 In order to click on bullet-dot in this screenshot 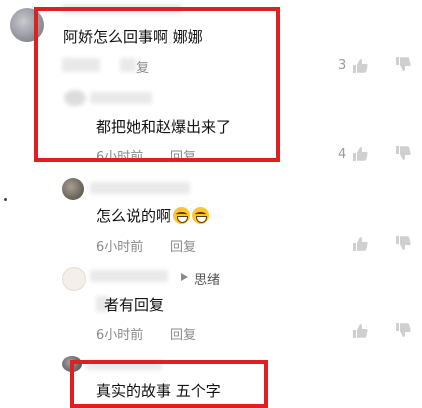, I will do `click(5, 199)`.